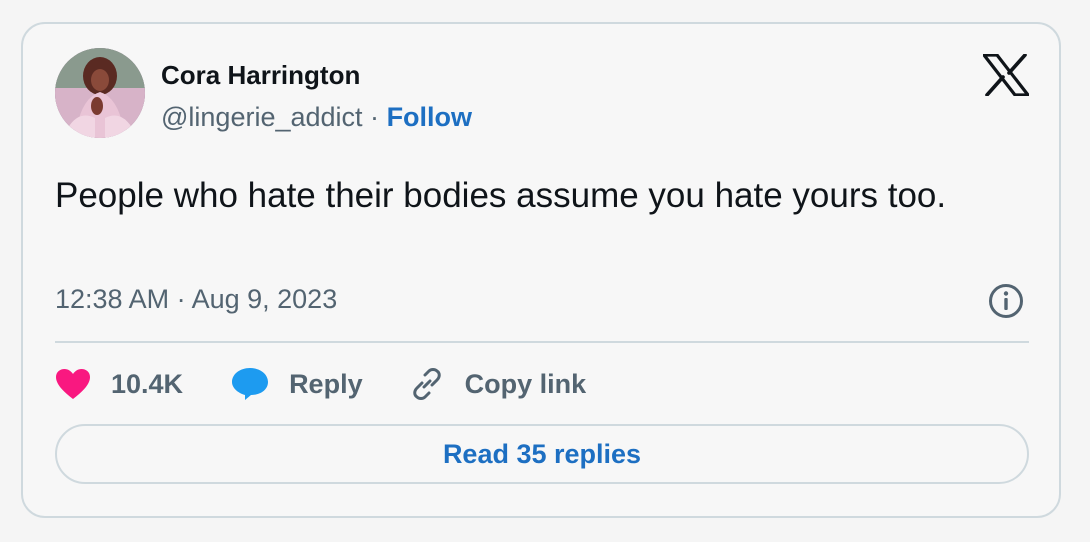 The height and width of the screenshot is (542, 1090). I want to click on like-button: 10.4K, so click(119, 384).